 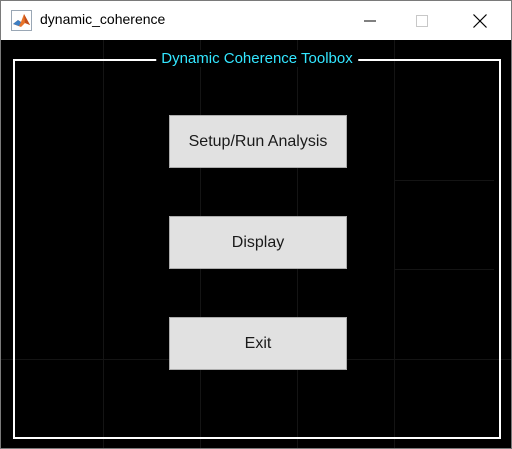 I want to click on minimize-icon, so click(x=370, y=20).